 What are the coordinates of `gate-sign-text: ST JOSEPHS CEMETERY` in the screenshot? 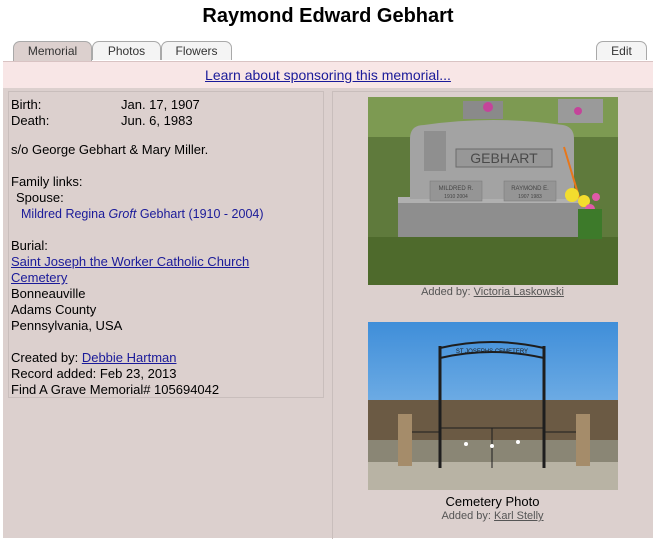 It's located at (492, 352).